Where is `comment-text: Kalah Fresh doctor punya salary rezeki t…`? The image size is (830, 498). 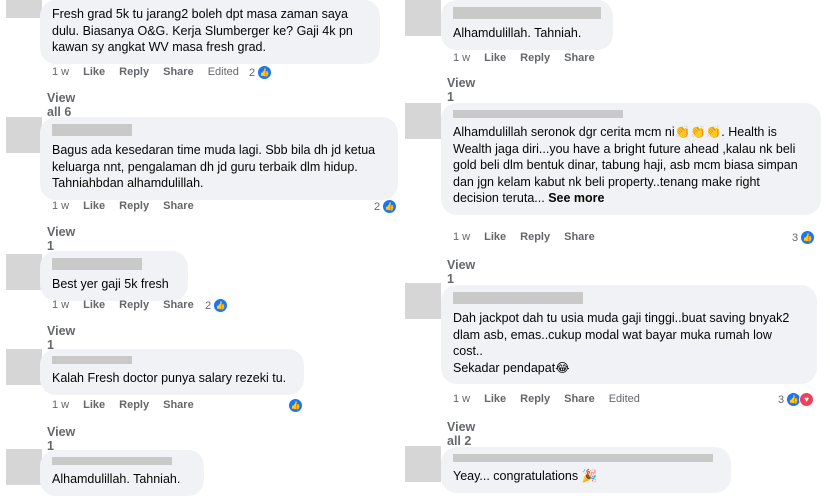 comment-text: Kalah Fresh doctor punya salary rezeki t… is located at coordinates (169, 378).